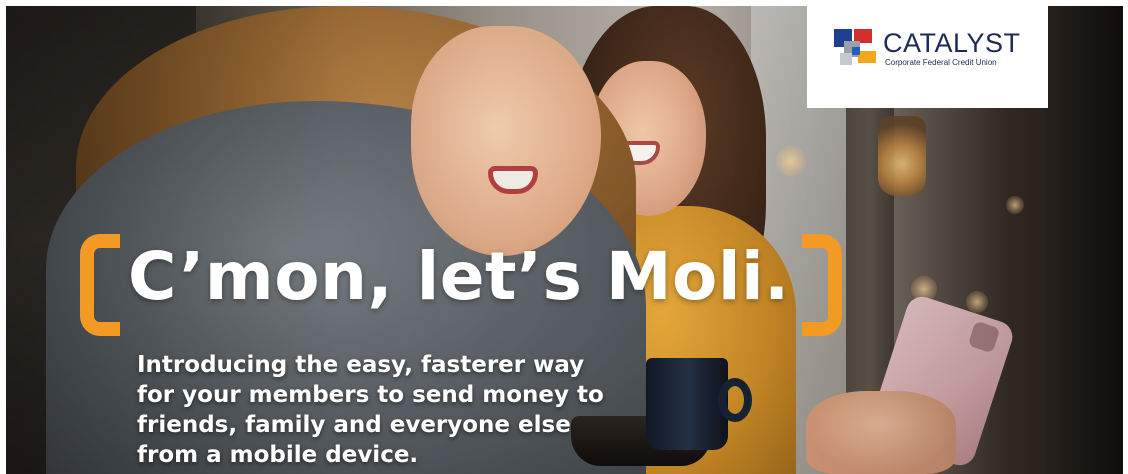  I want to click on bracket-left-icon, so click(100, 285).